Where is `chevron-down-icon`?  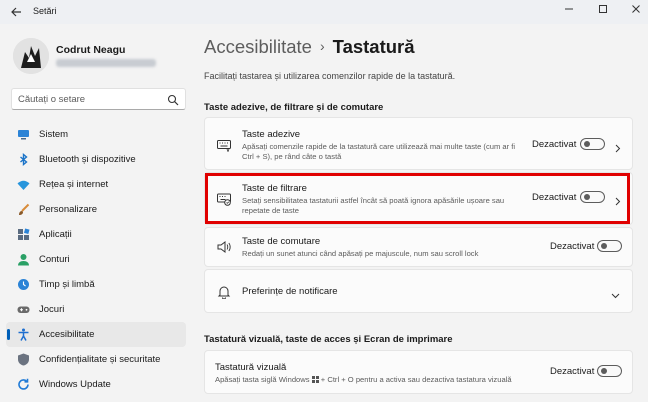
chevron-down-icon is located at coordinates (615, 293).